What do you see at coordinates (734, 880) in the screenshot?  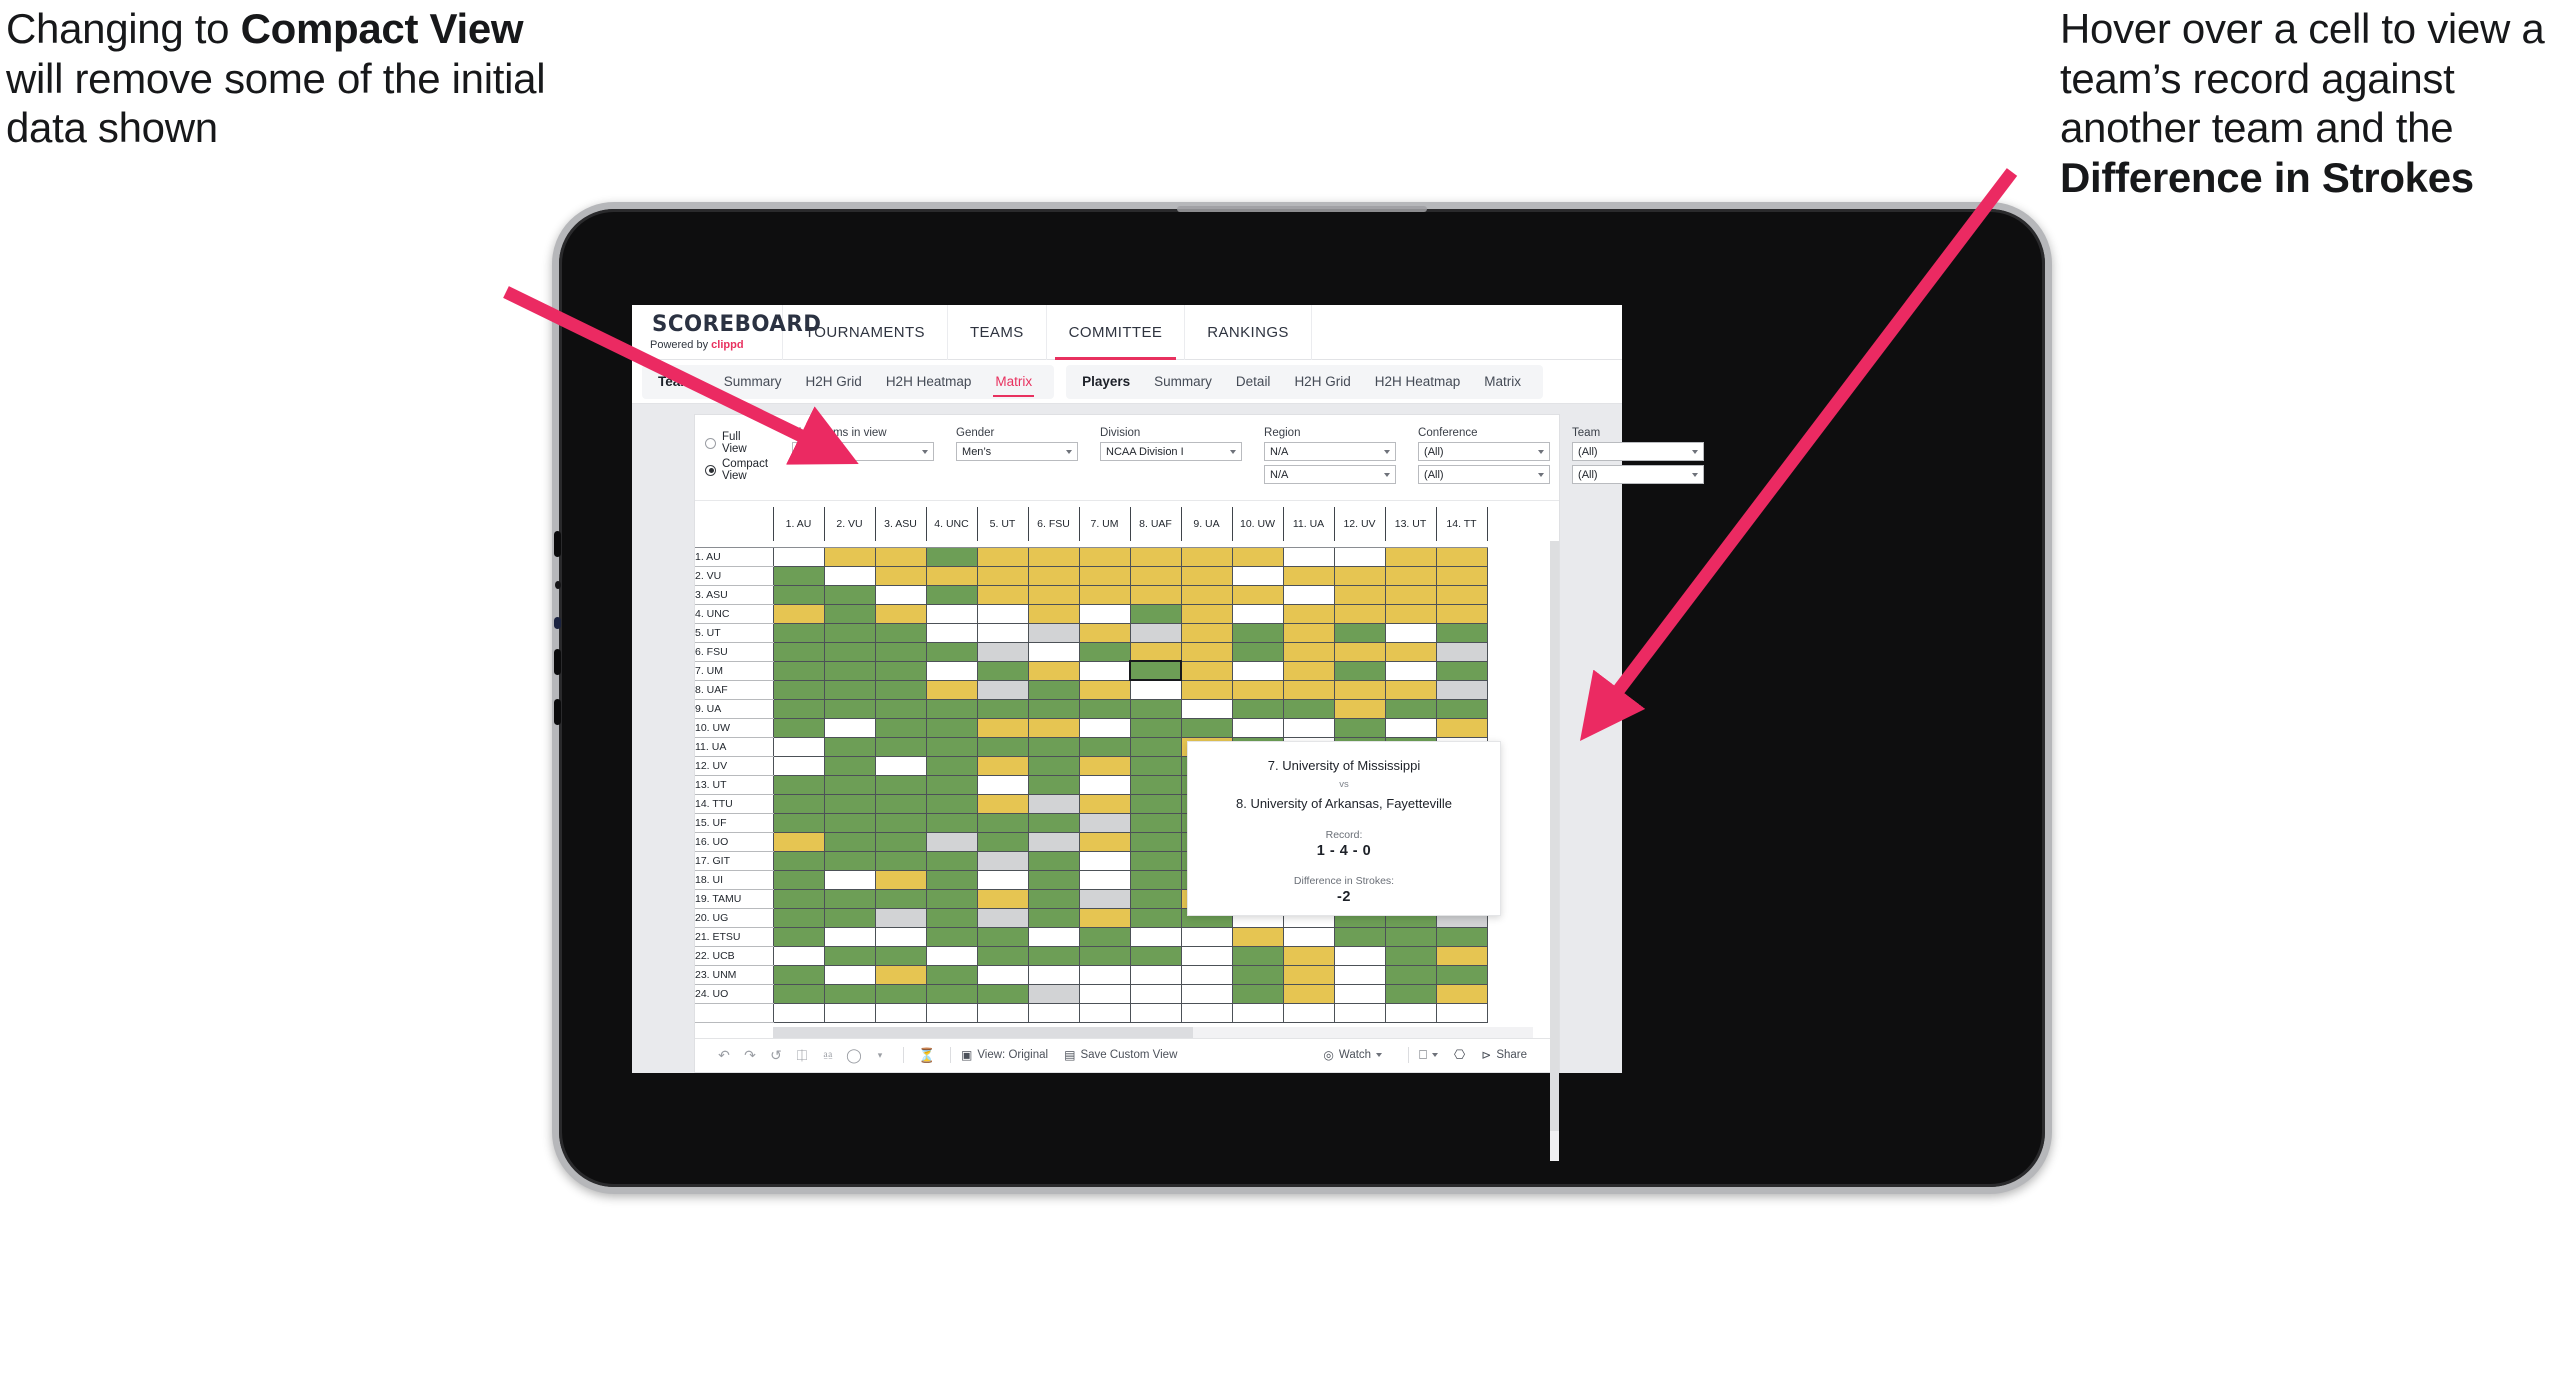 I see `matrix-row-header: 18. UI` at bounding box center [734, 880].